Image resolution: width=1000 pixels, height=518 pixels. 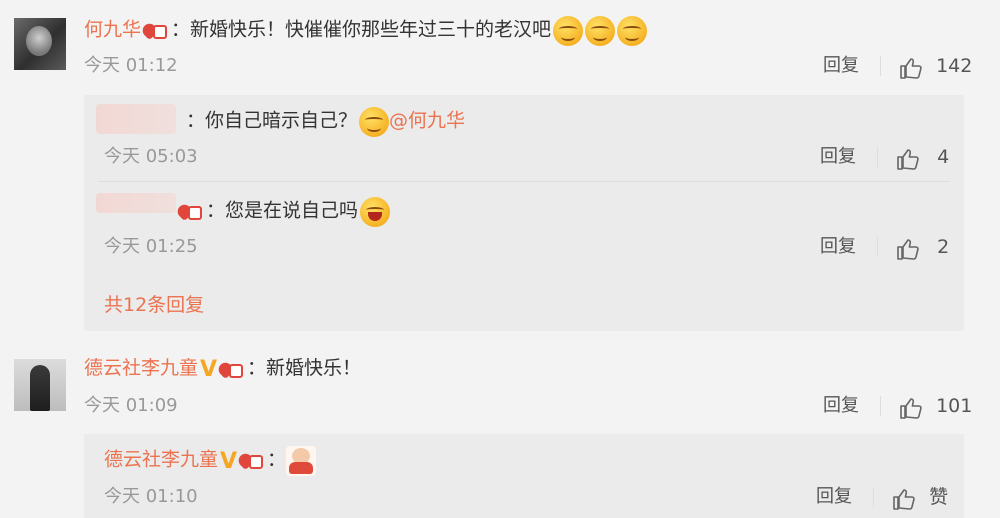 I want to click on comment-header: 德云社李九童V ：新婚快乐！, so click(x=222, y=368).